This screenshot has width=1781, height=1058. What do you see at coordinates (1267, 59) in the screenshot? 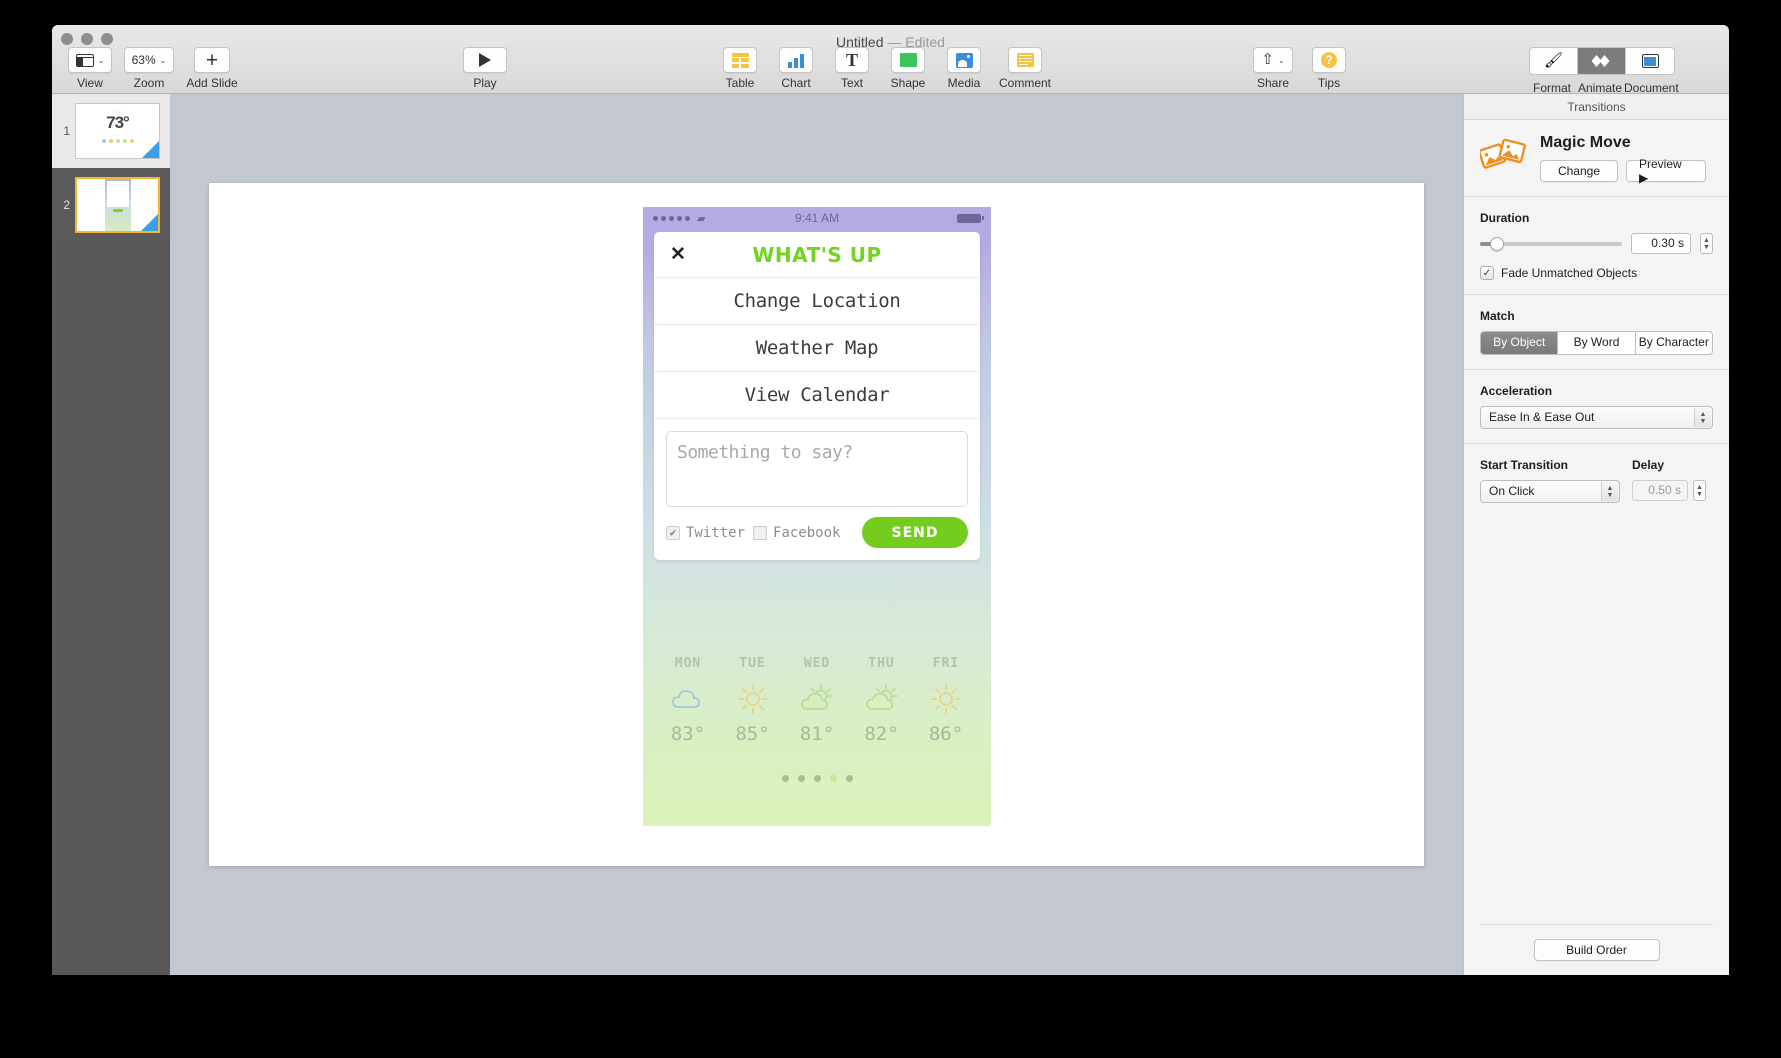
I see `share-icon: ⇧` at bounding box center [1267, 59].